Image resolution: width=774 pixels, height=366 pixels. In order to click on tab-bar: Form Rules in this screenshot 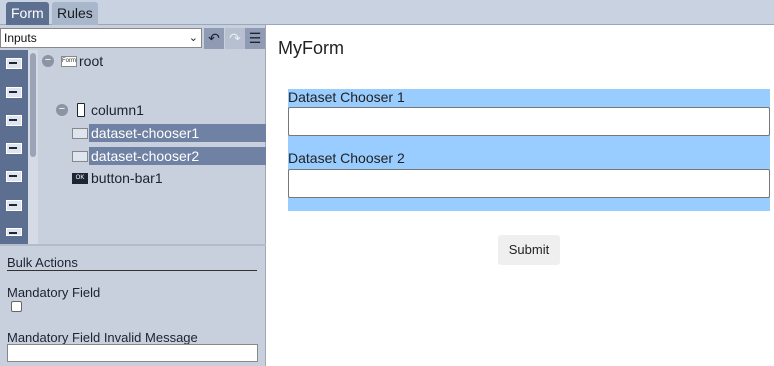, I will do `click(387, 12)`.